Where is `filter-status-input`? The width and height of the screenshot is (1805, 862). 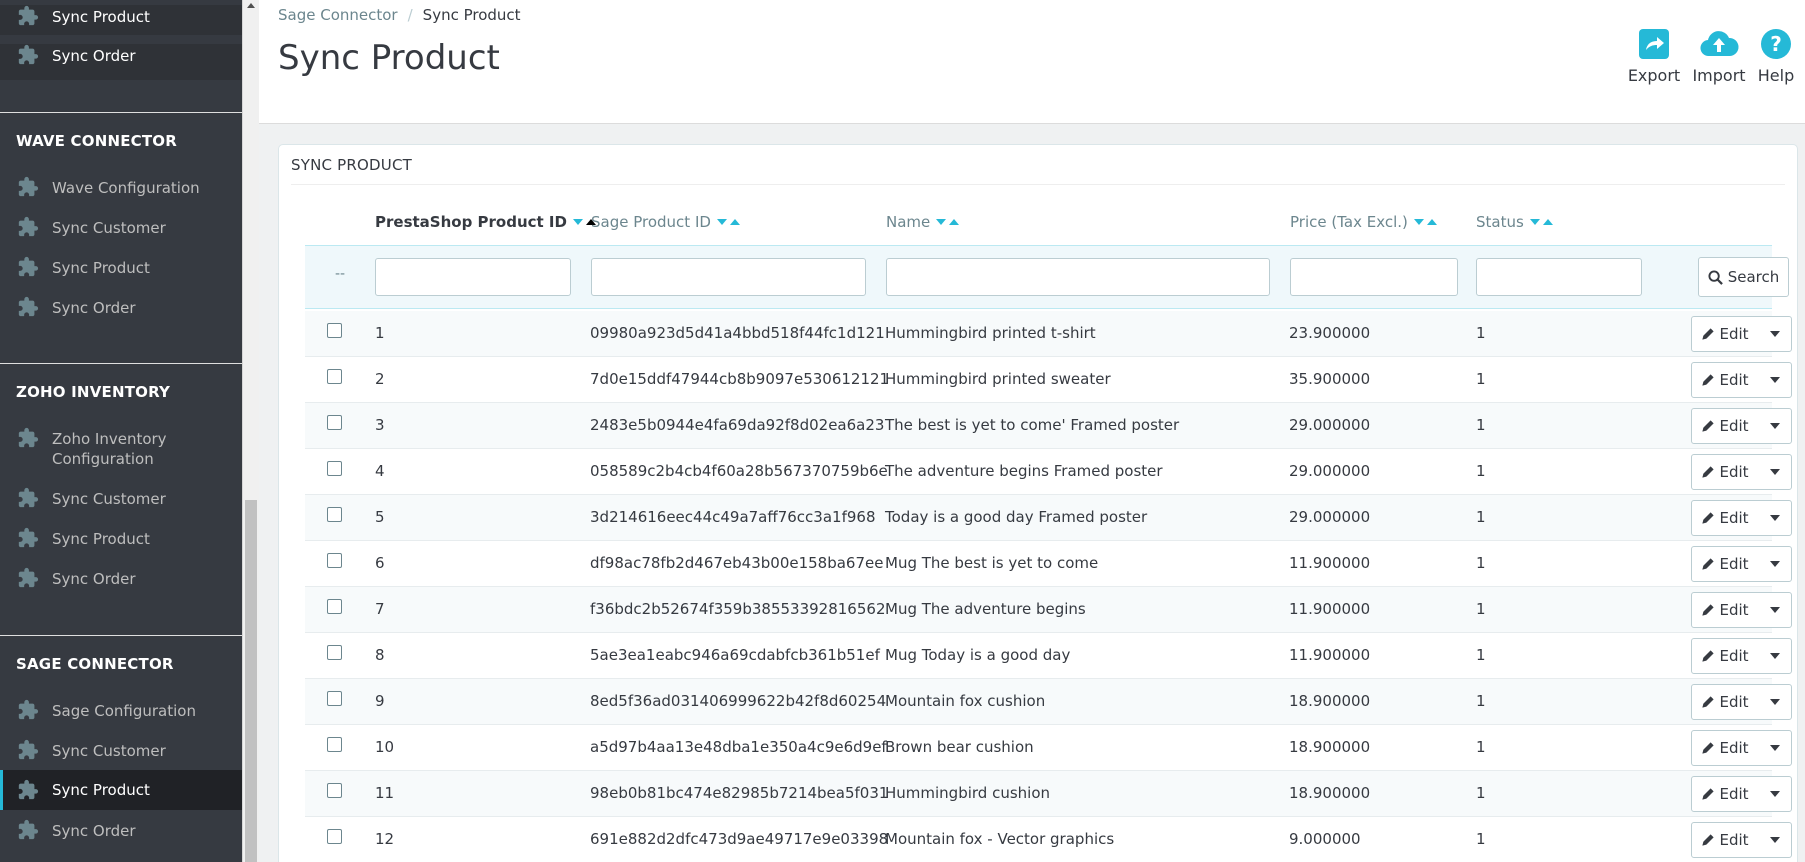 filter-status-input is located at coordinates (1559, 277).